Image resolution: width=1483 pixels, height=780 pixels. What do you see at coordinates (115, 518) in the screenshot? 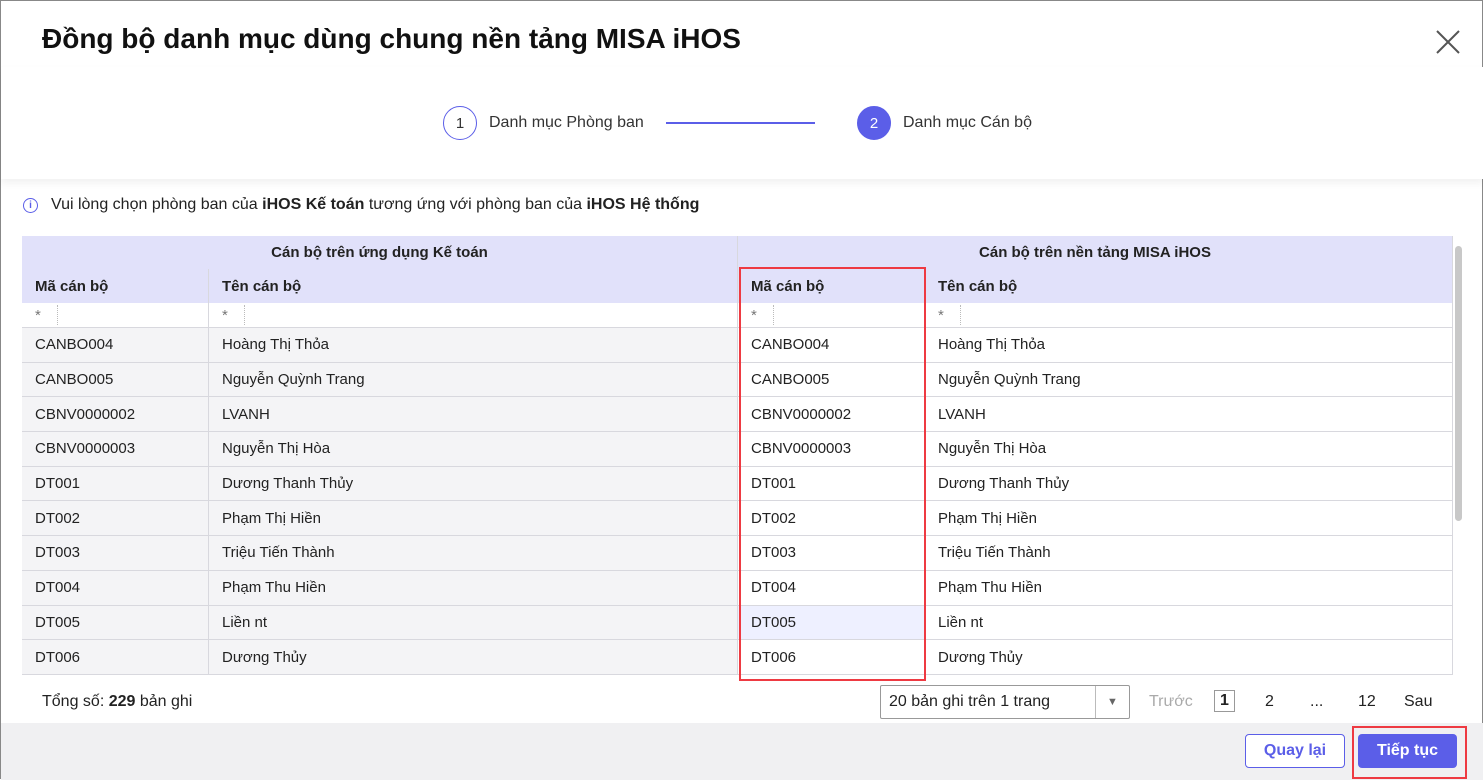
I see `left-code-cell: DT002` at bounding box center [115, 518].